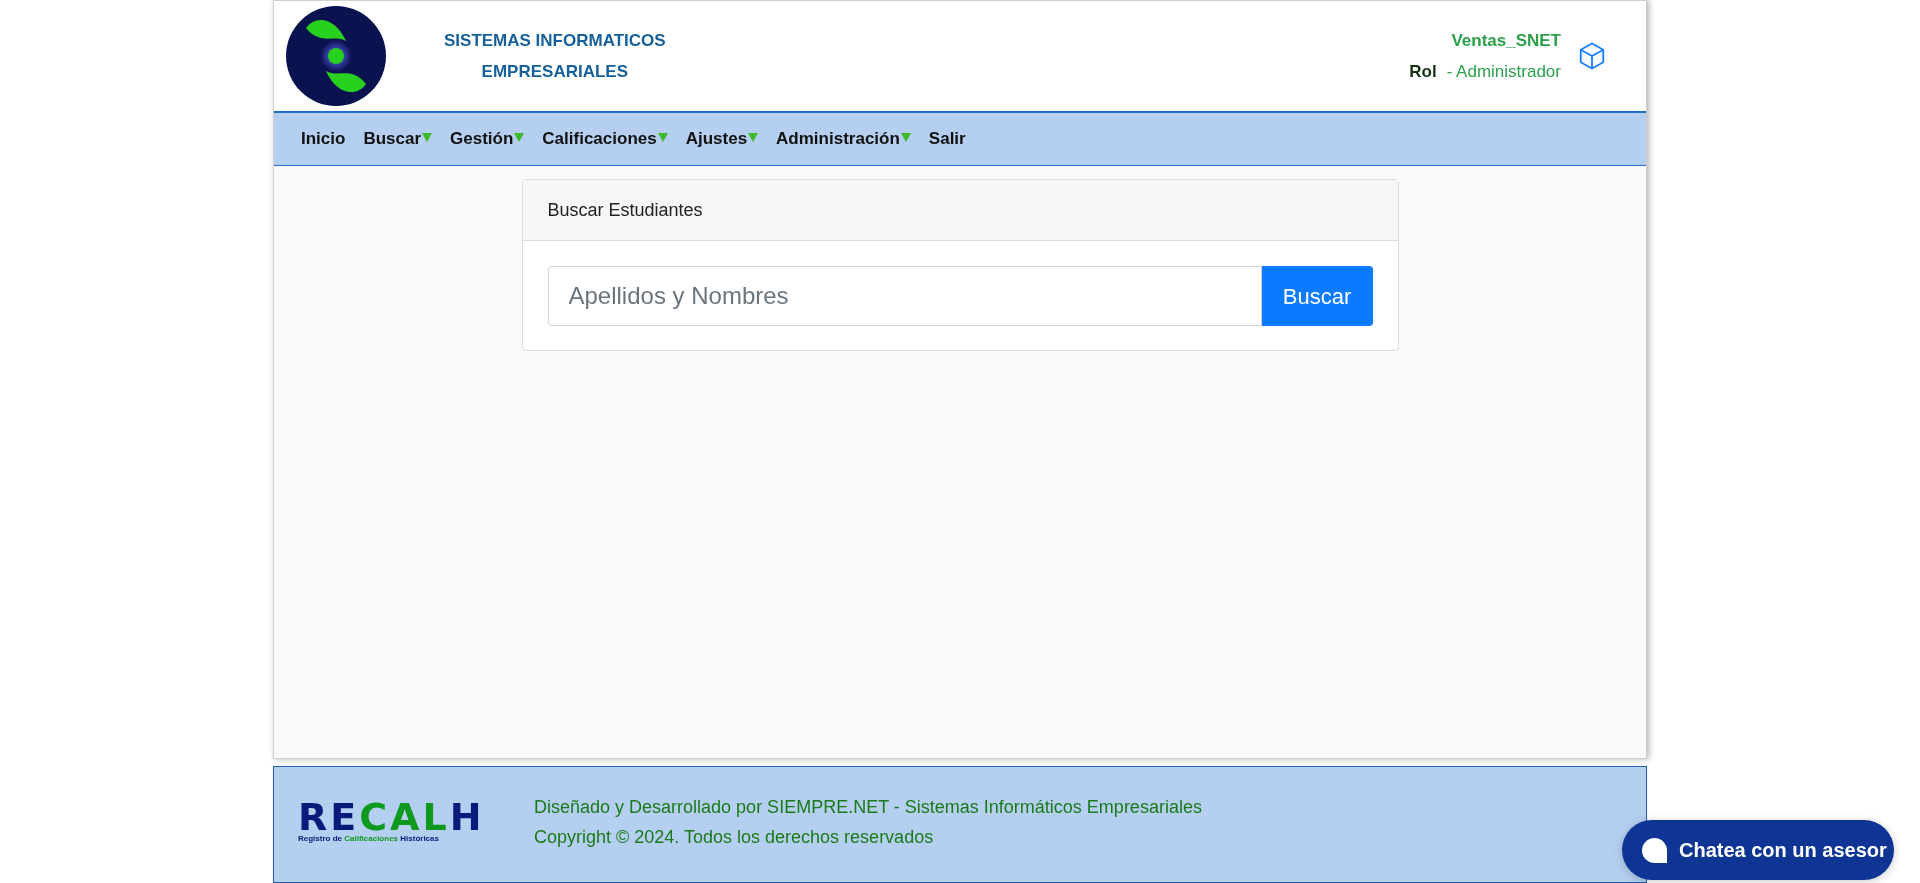 This screenshot has height=883, width=1920. I want to click on chat-button: Chatea con un asesor, so click(1758, 850).